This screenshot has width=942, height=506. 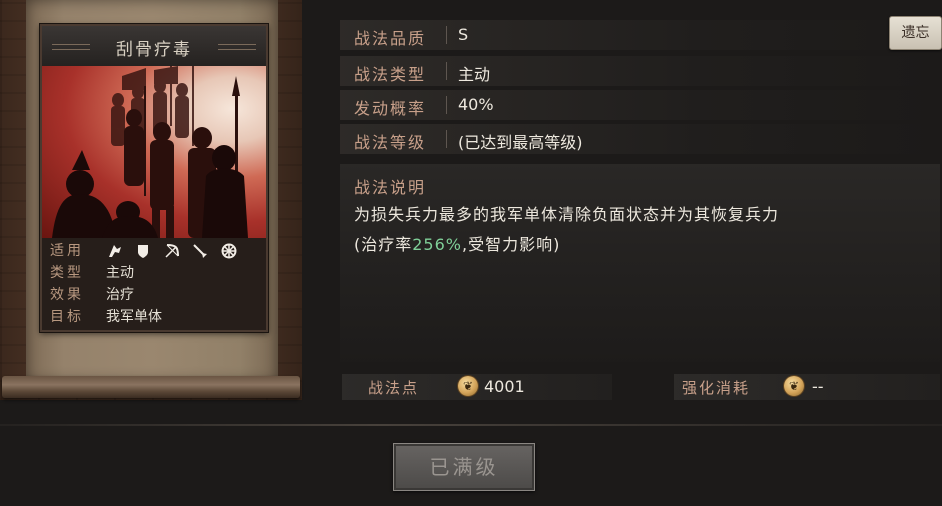 I want to click on detail-row-level: 战法等级 (已达到最高等级), so click(x=640, y=139).